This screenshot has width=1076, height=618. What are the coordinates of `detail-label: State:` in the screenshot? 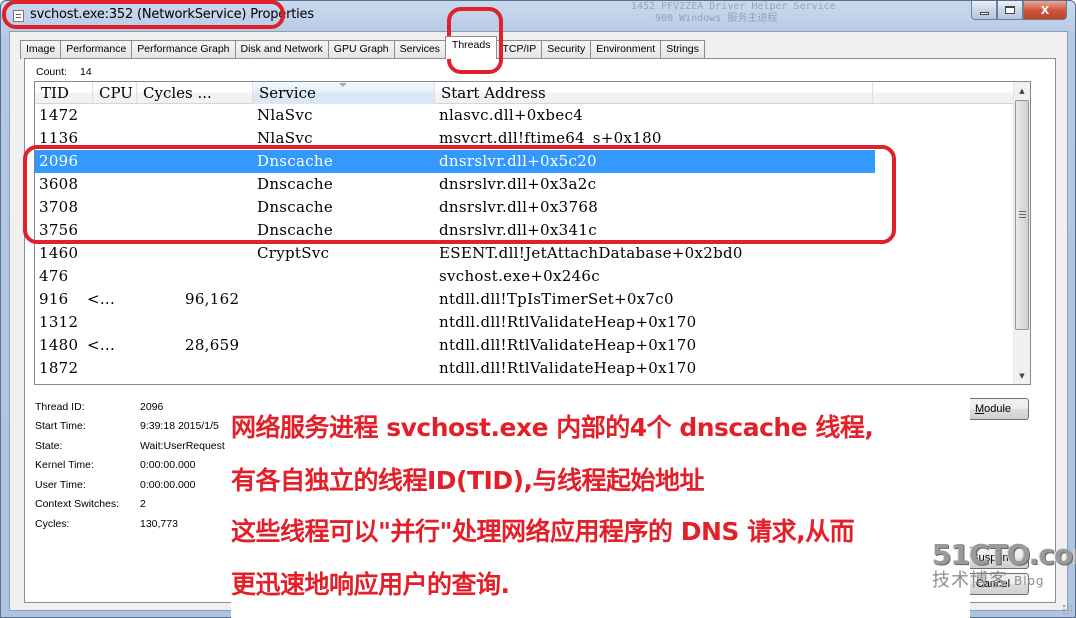 It's located at (49, 446).